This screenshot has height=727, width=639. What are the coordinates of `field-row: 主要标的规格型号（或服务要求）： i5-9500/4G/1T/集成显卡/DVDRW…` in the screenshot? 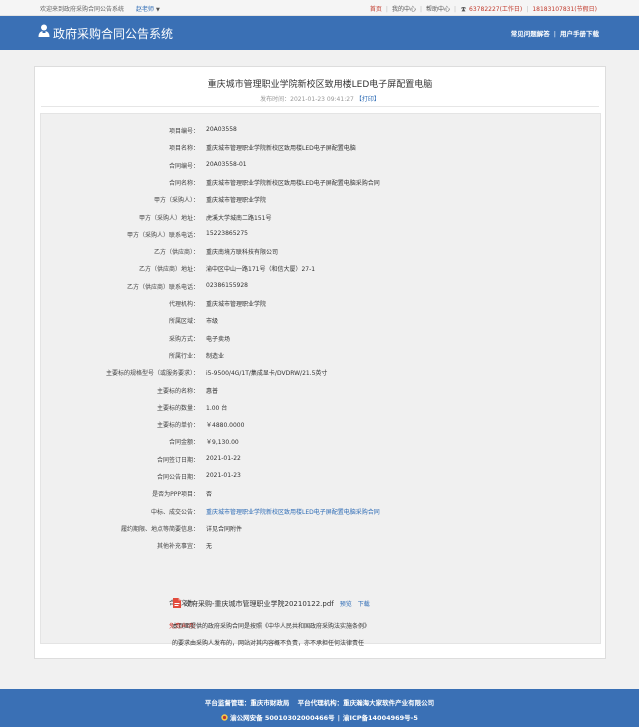 It's located at (320, 375).